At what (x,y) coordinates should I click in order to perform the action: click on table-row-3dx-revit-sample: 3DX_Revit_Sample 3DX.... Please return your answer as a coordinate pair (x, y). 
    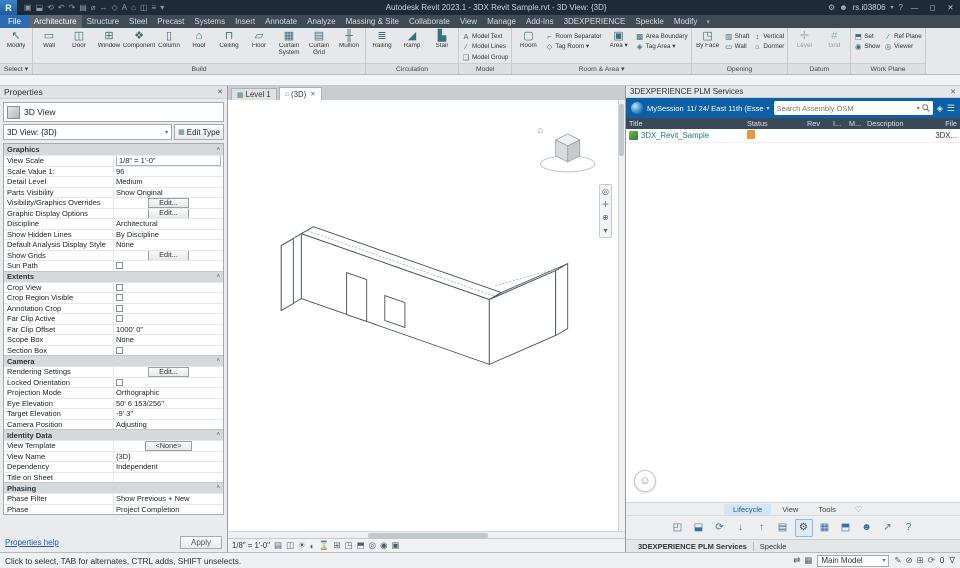
    Looking at the image, I should click on (793, 136).